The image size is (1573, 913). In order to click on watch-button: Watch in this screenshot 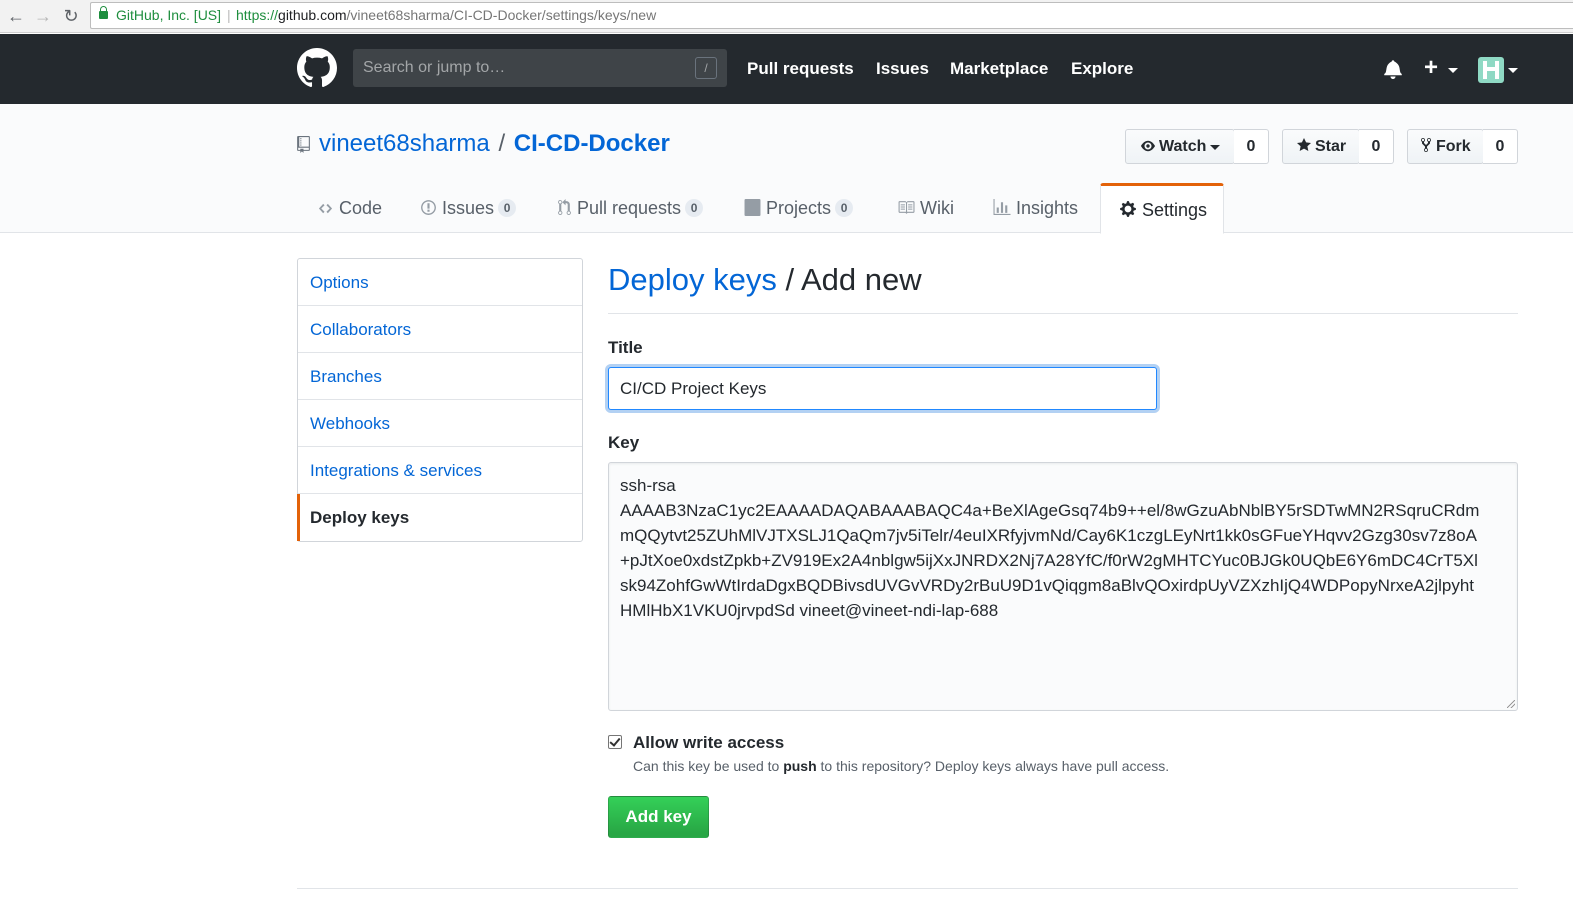, I will do `click(1180, 146)`.